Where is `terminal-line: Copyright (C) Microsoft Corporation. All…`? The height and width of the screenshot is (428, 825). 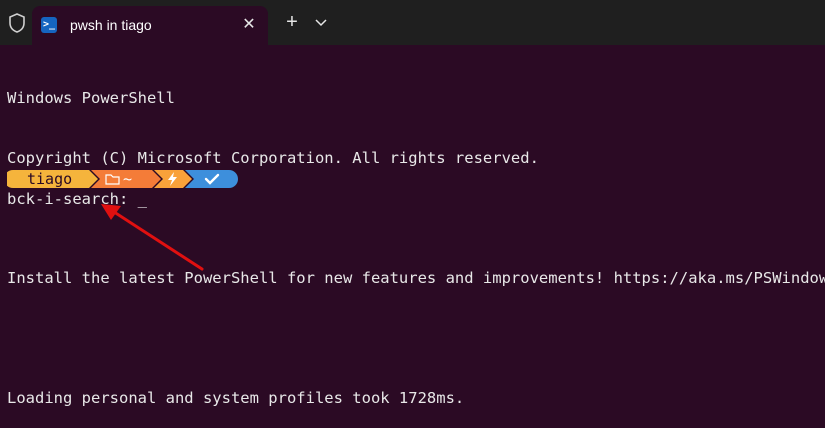
terminal-line: Copyright (C) Microsoft Corporation. All… is located at coordinates (273, 158).